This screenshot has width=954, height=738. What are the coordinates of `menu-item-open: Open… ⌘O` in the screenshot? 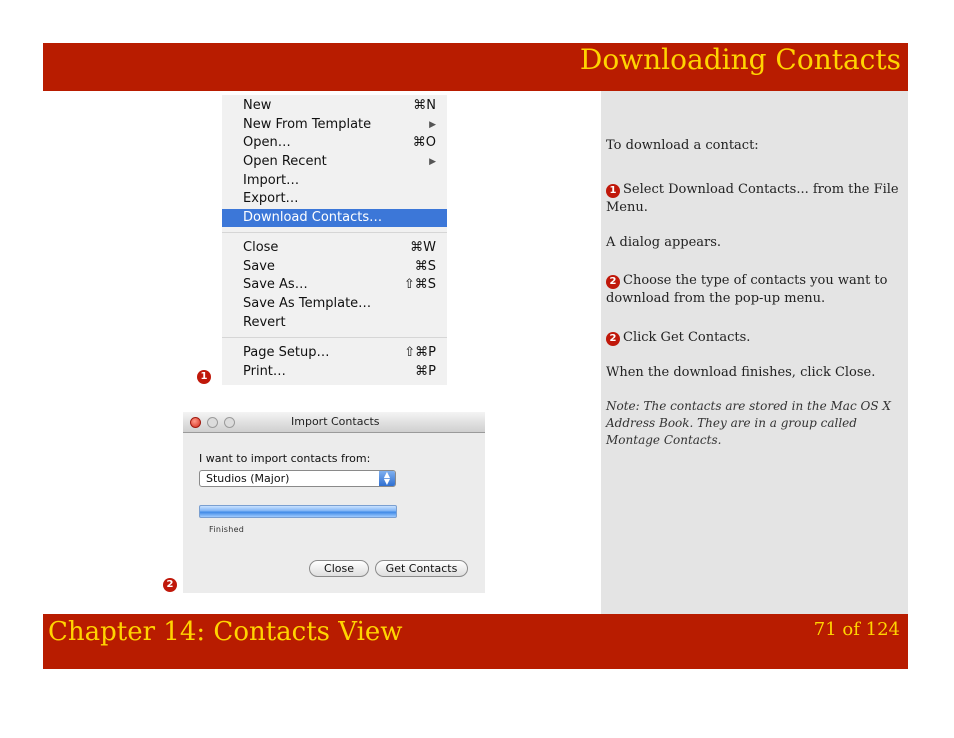 It's located at (334, 143).